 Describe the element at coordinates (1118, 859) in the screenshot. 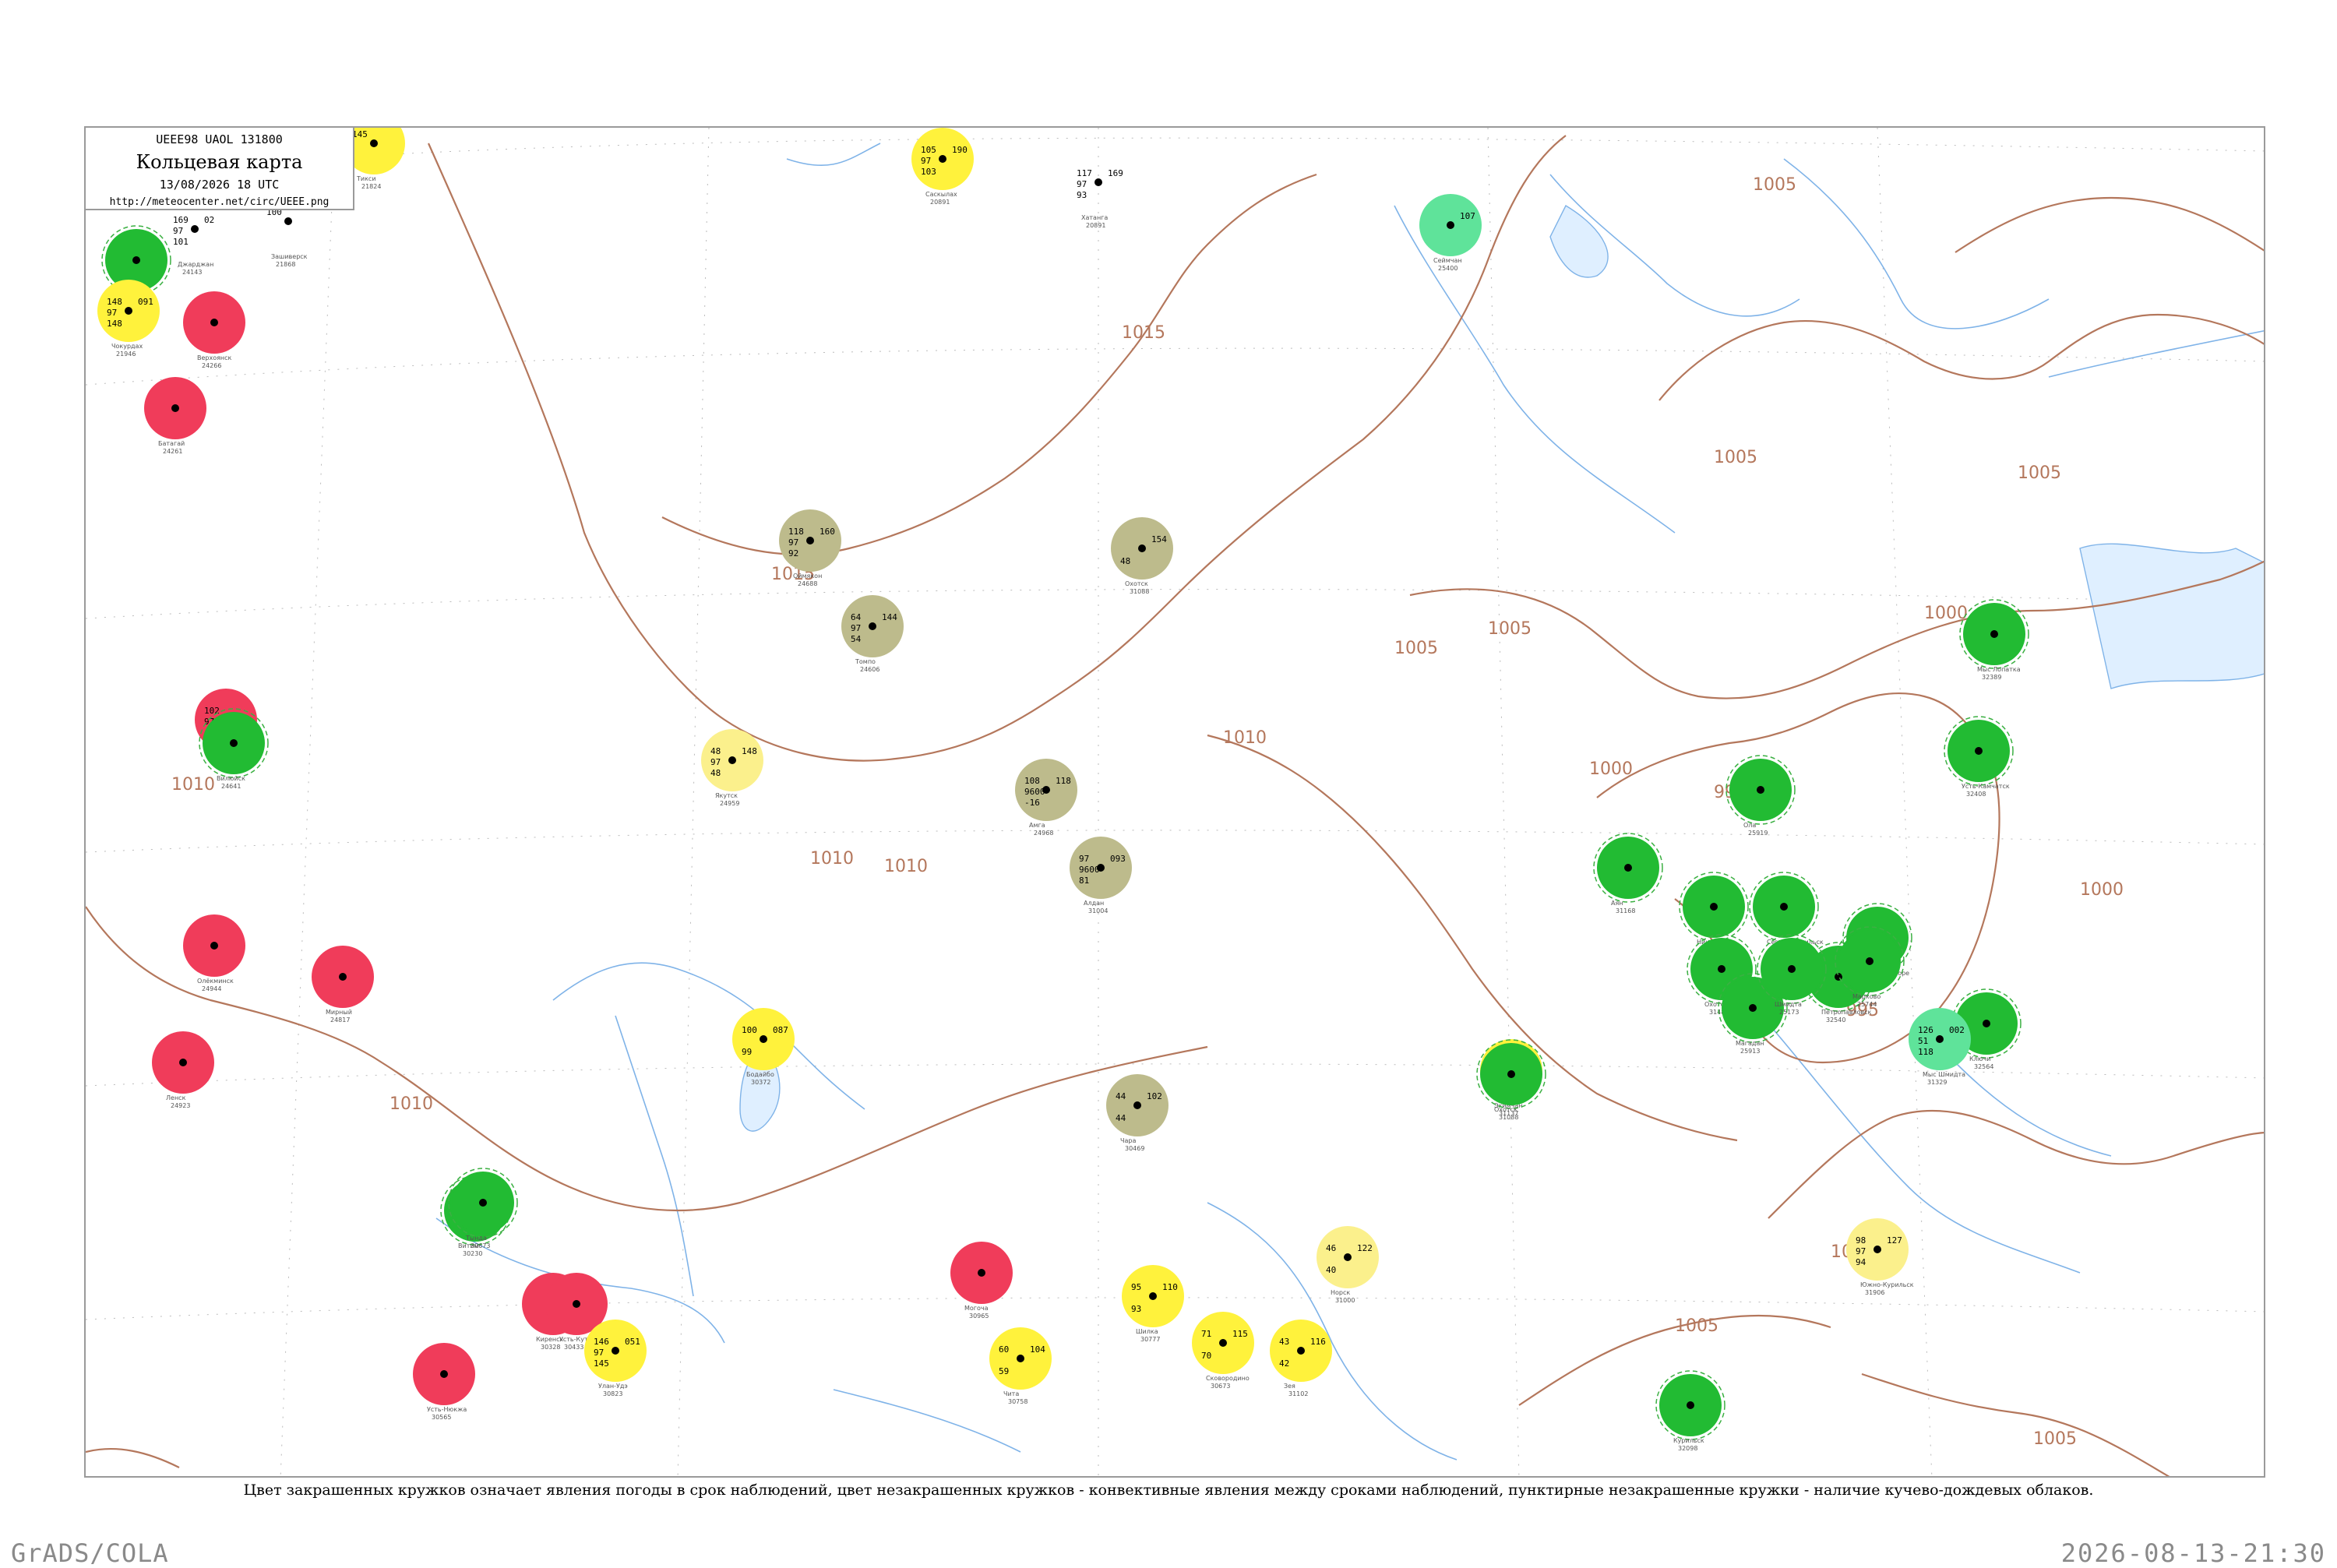

I see `station-pressure: 093` at that location.